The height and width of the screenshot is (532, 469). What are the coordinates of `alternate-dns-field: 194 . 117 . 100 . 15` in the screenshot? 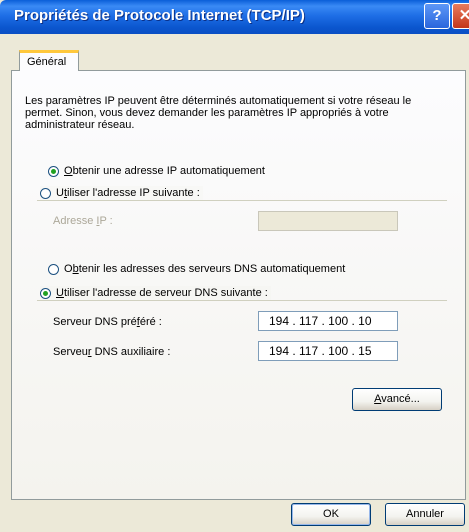 It's located at (328, 351).